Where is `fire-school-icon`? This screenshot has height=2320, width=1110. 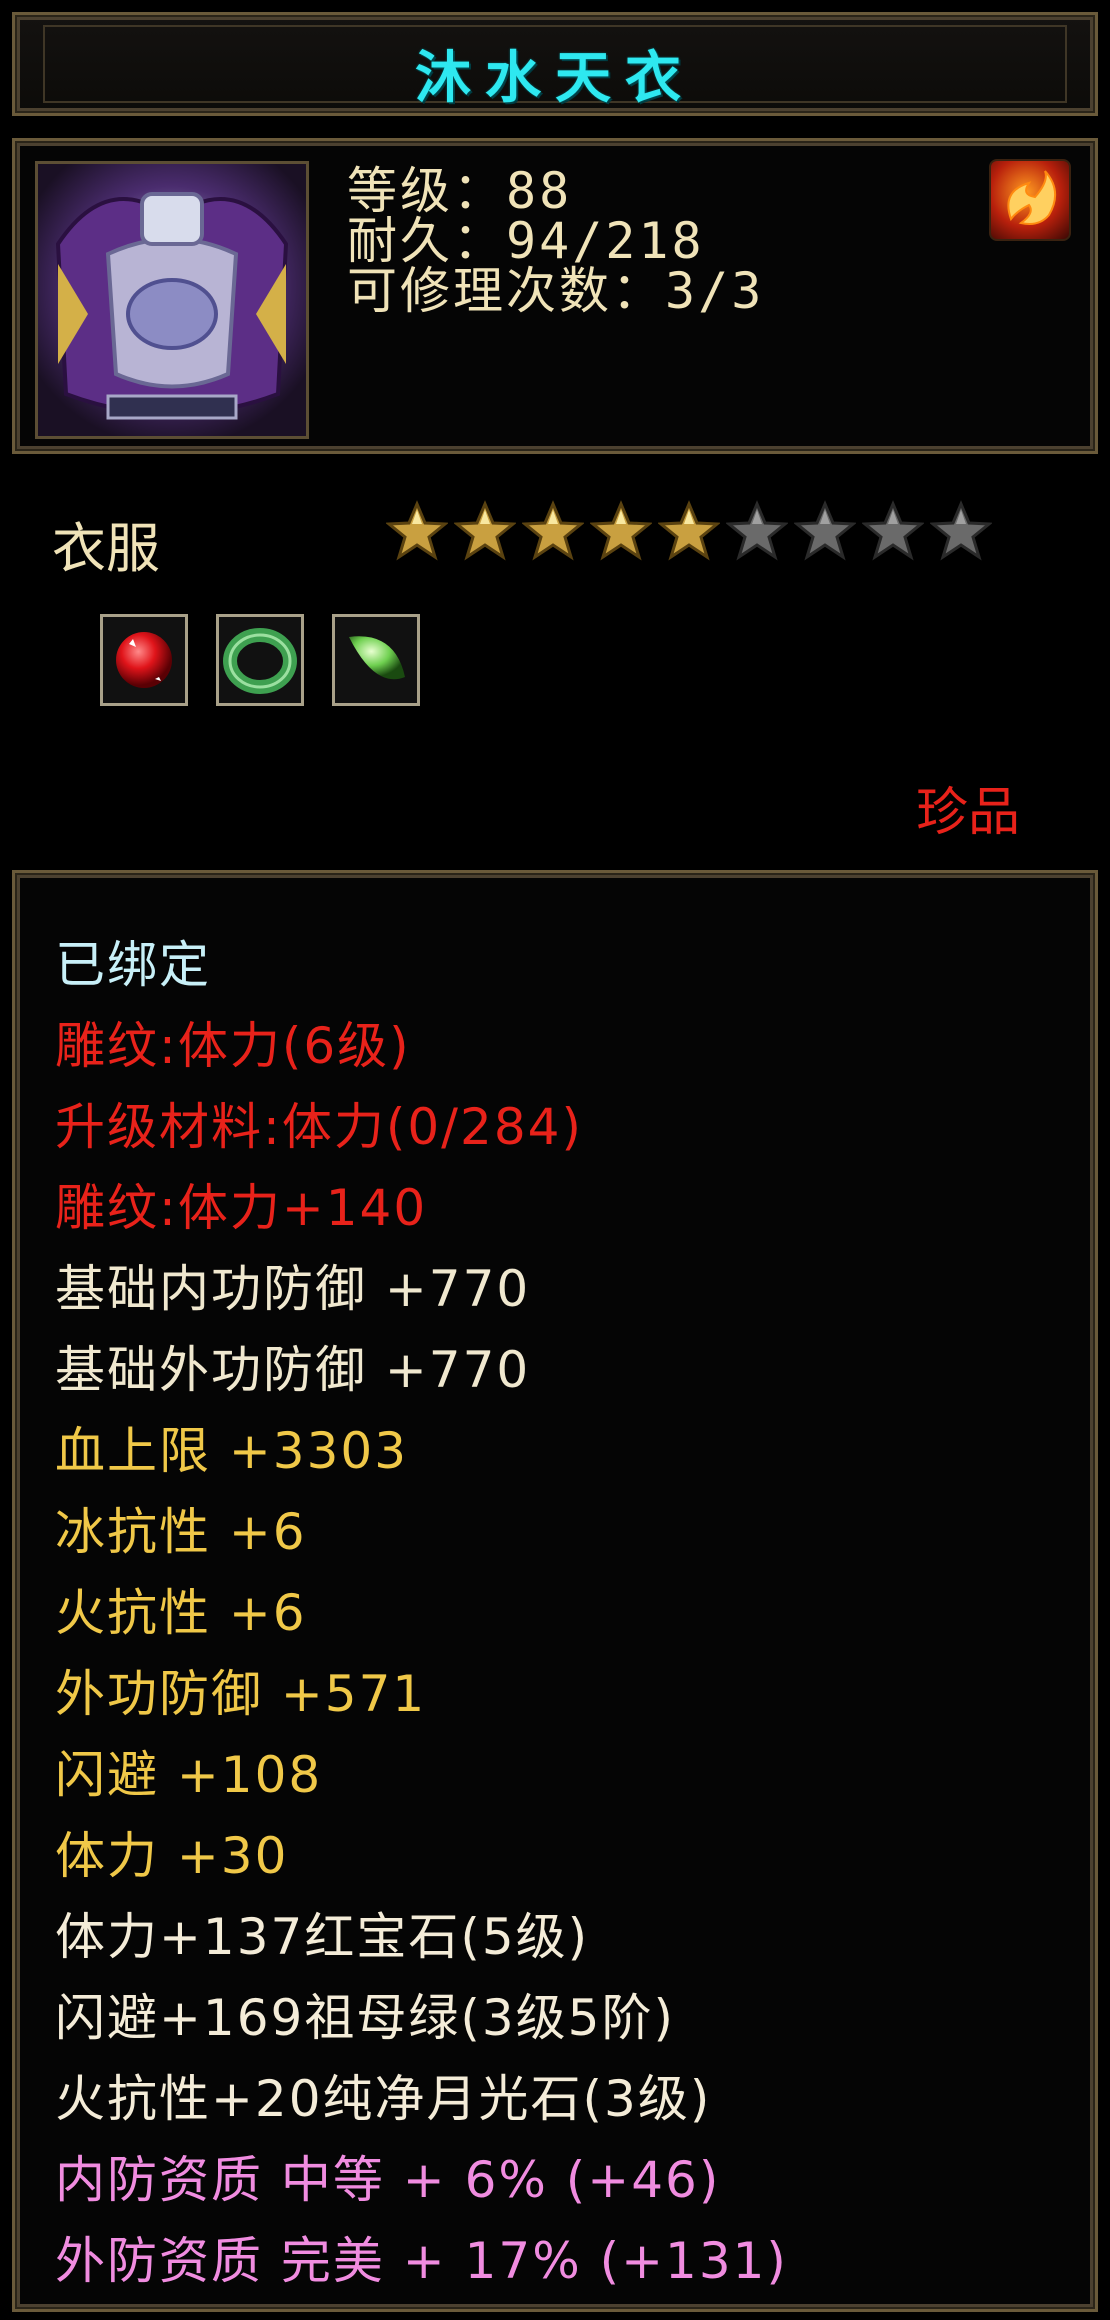 fire-school-icon is located at coordinates (1030, 200).